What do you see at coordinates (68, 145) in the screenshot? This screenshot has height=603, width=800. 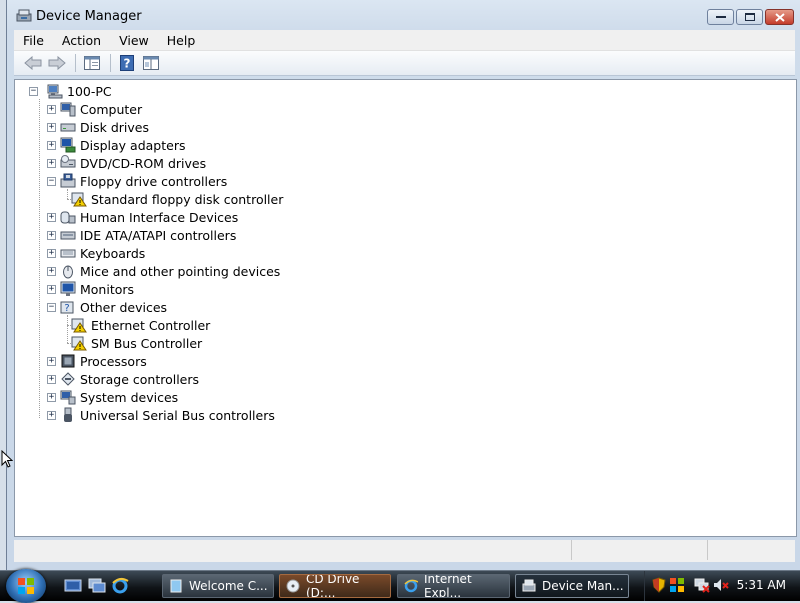 I see `display-adapter-icon` at bounding box center [68, 145].